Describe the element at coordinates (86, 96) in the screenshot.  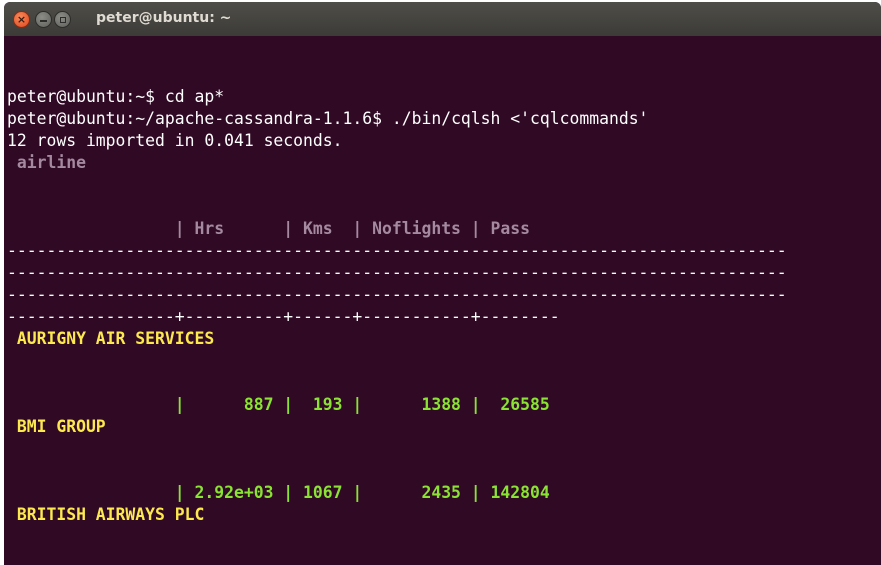
I see `shell-prompt: peter@ubuntu:~$` at that location.